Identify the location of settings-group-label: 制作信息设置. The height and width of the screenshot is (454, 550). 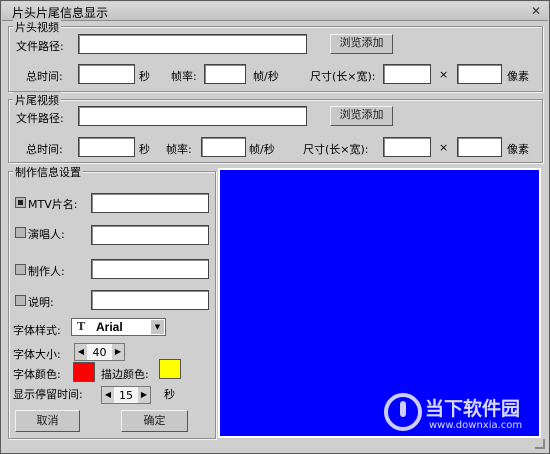
(48, 172).